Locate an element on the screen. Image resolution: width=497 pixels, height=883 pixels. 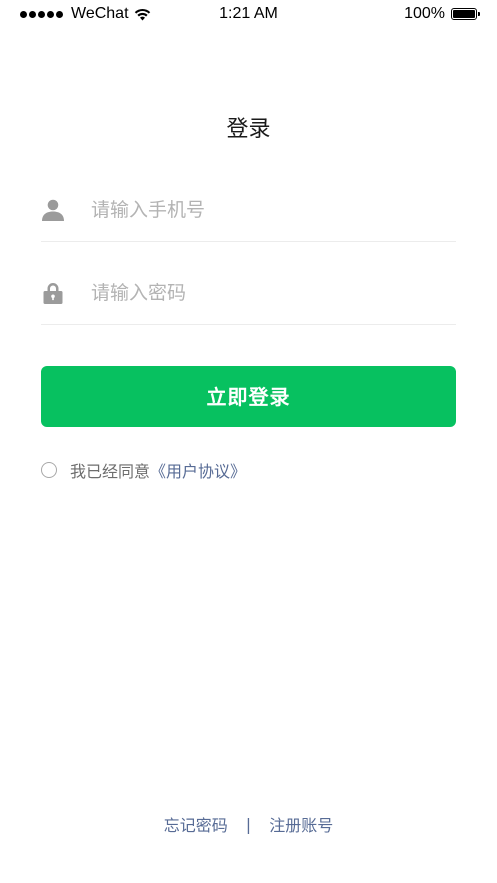
agreement-row: 我已经同意 《用户协议》 is located at coordinates (143, 470).